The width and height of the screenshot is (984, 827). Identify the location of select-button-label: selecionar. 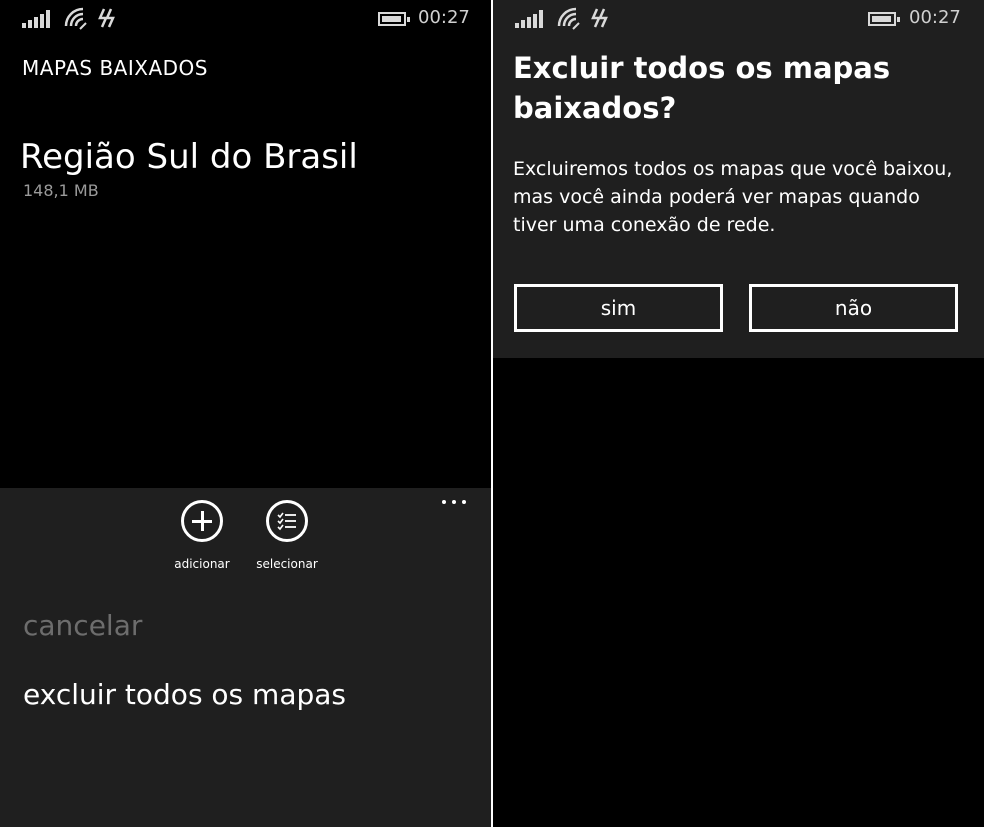
(287, 564).